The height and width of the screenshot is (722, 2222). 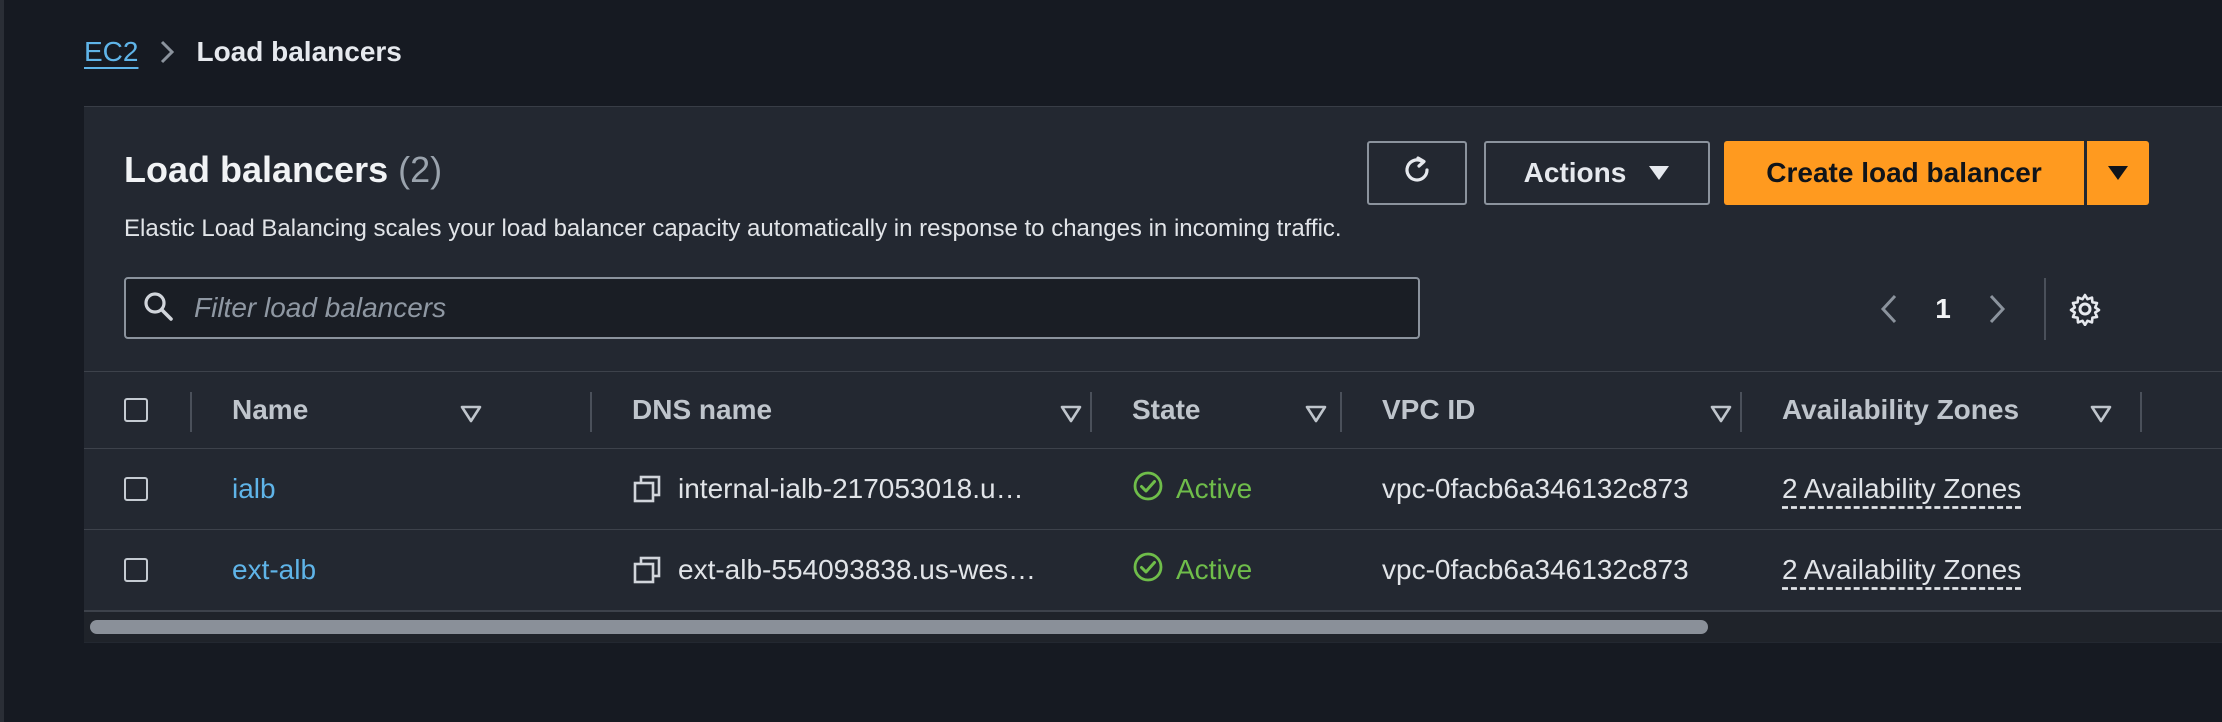 I want to click on load-balancer-name-link: ext-alb, so click(x=274, y=570).